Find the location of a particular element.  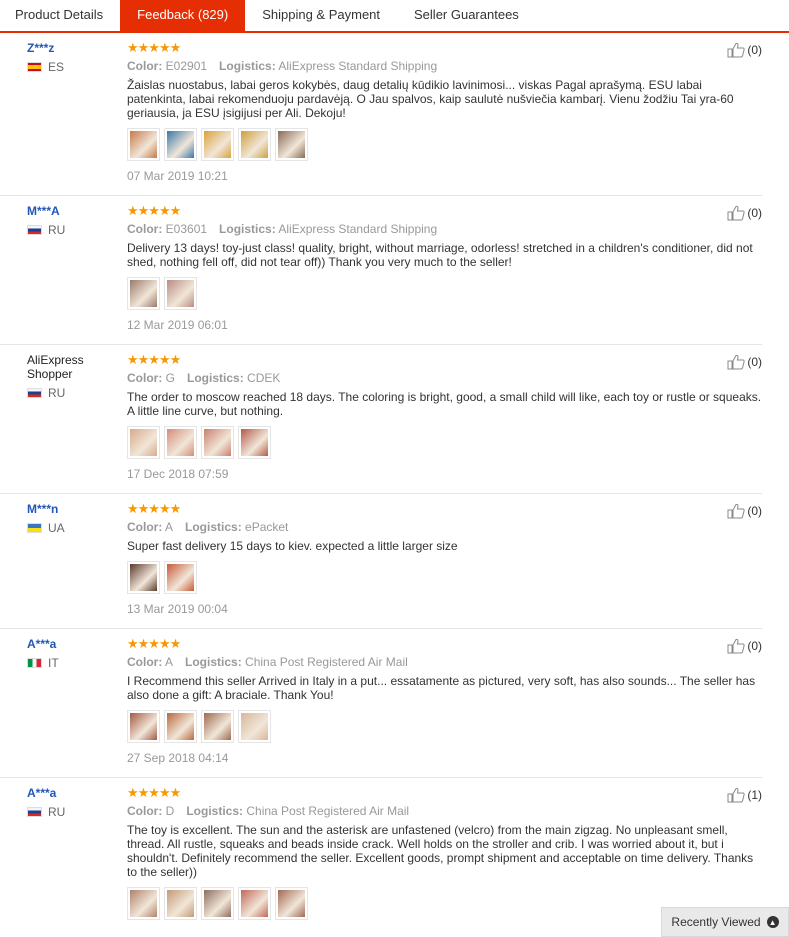

logistics-value: AliExpress Standard Shipping is located at coordinates (358, 229).